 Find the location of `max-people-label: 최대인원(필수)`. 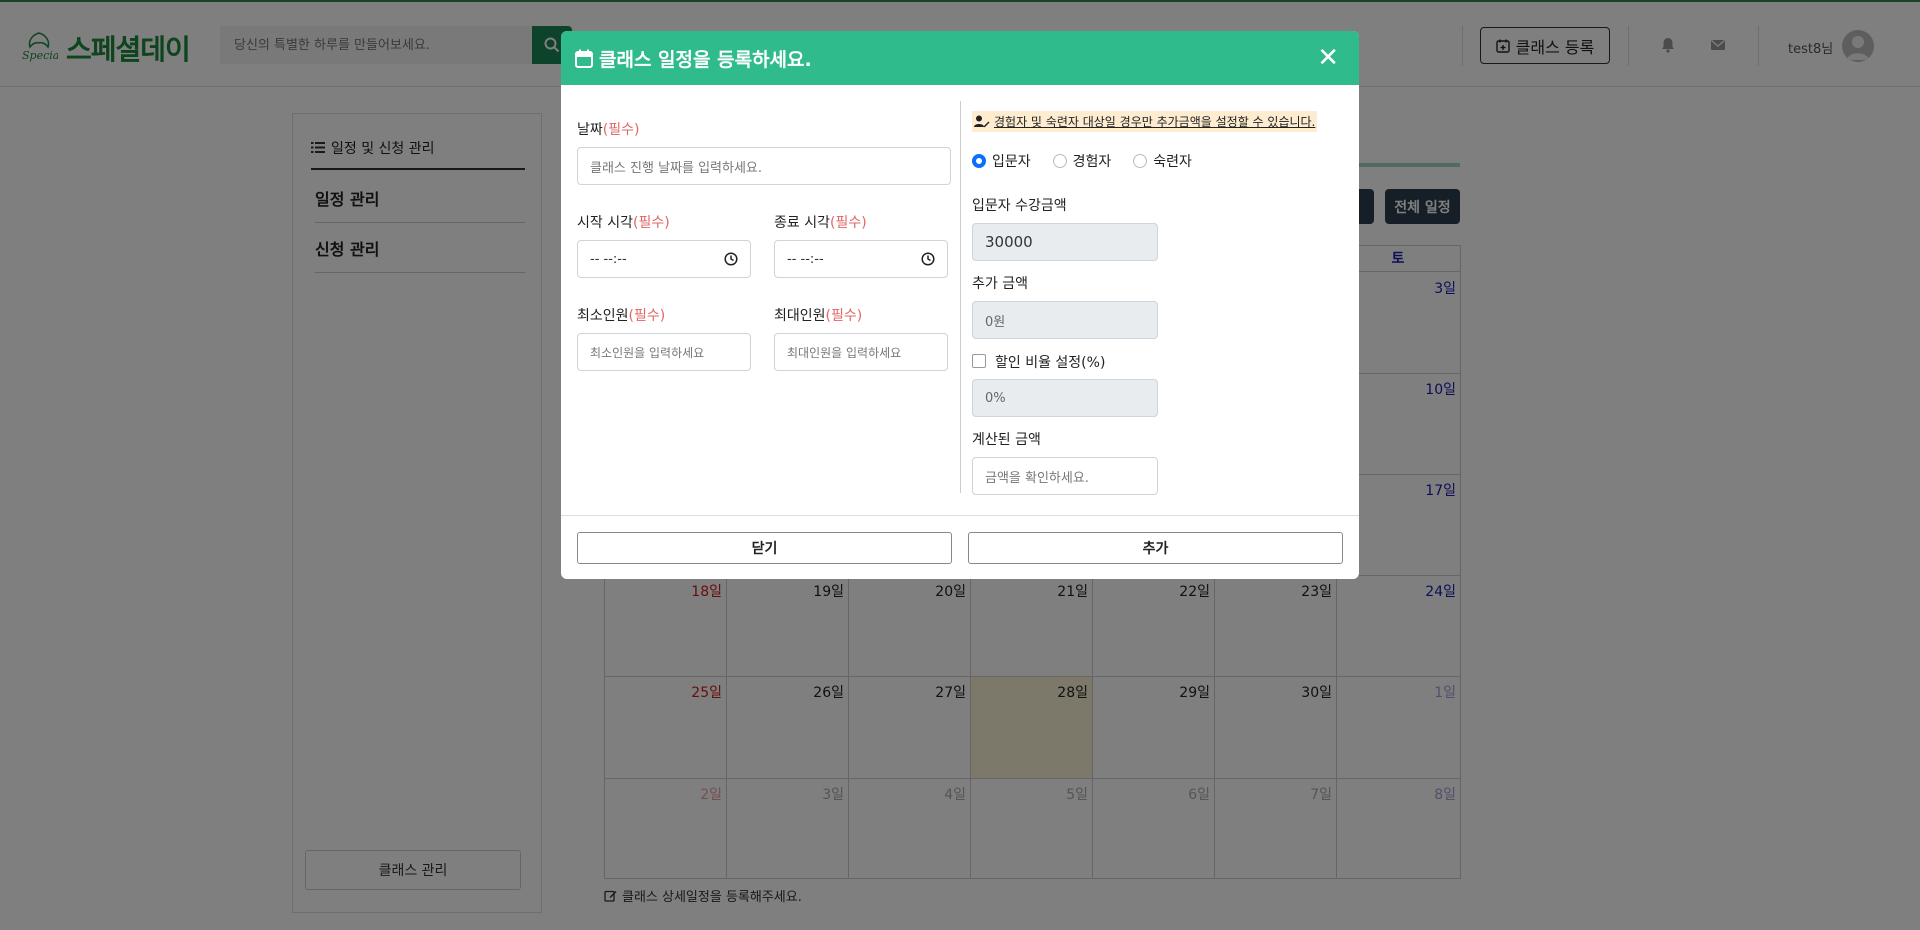

max-people-label: 최대인원(필수) is located at coordinates (818, 316).